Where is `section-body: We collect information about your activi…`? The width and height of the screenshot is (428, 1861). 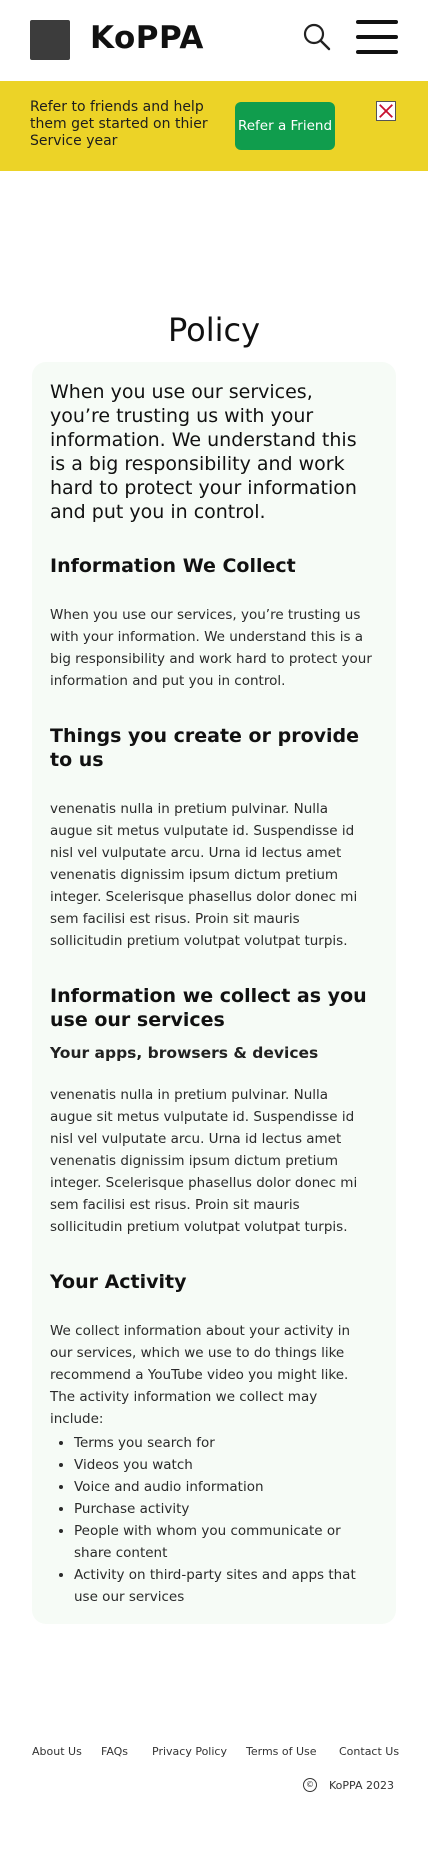
section-body: We collect information about your activi… is located at coordinates (200, 1375).